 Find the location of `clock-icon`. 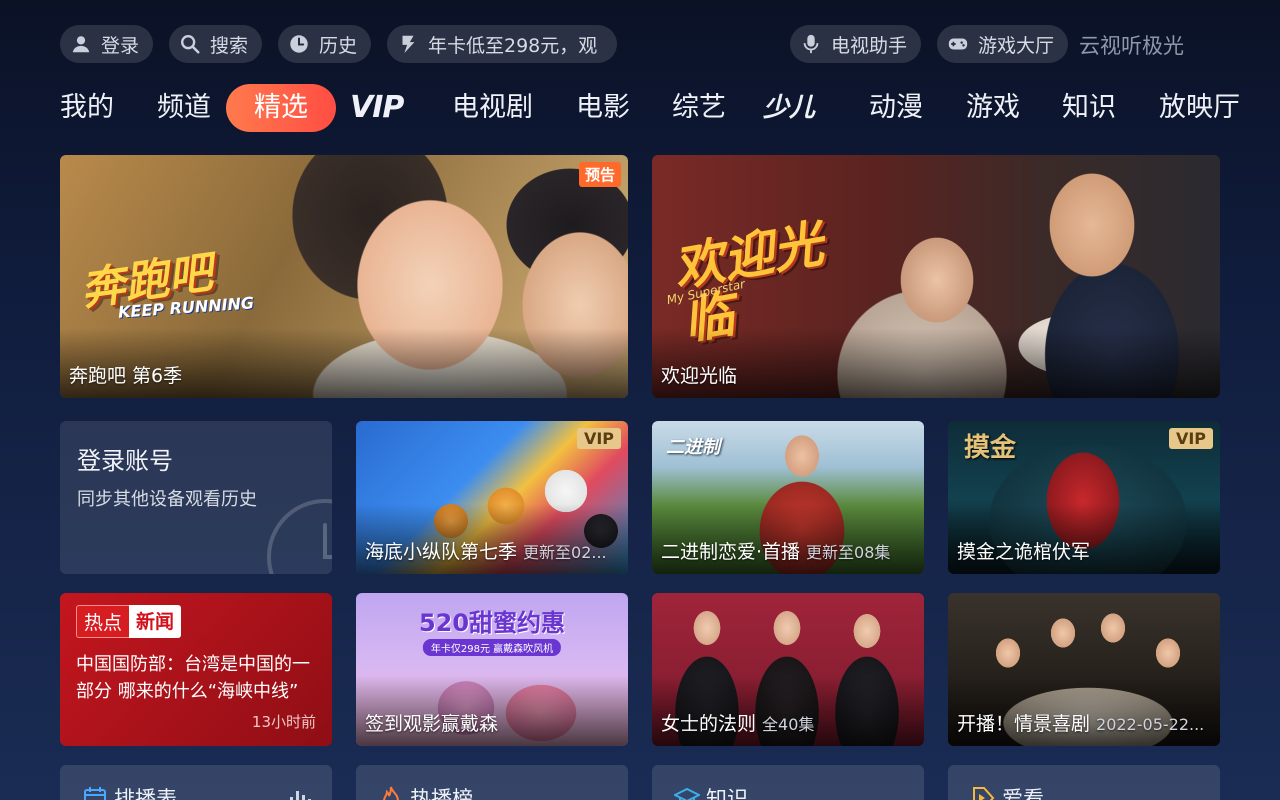

clock-icon is located at coordinates (299, 44).